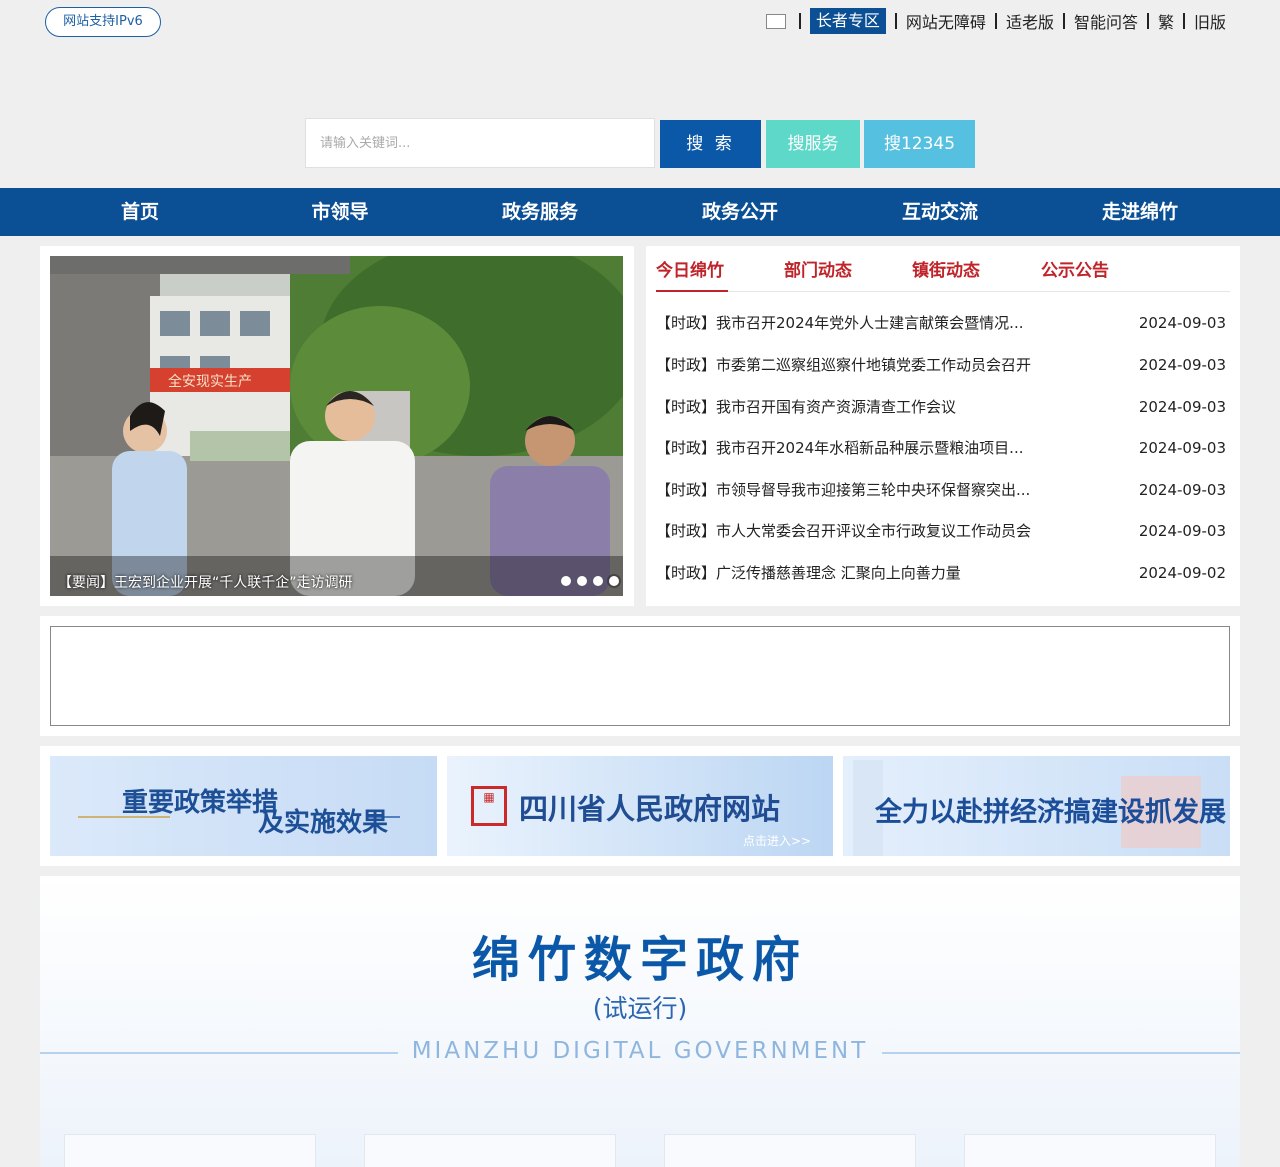 The width and height of the screenshot is (1280, 1167). I want to click on nav-city-leaders: 市领导, so click(340, 212).